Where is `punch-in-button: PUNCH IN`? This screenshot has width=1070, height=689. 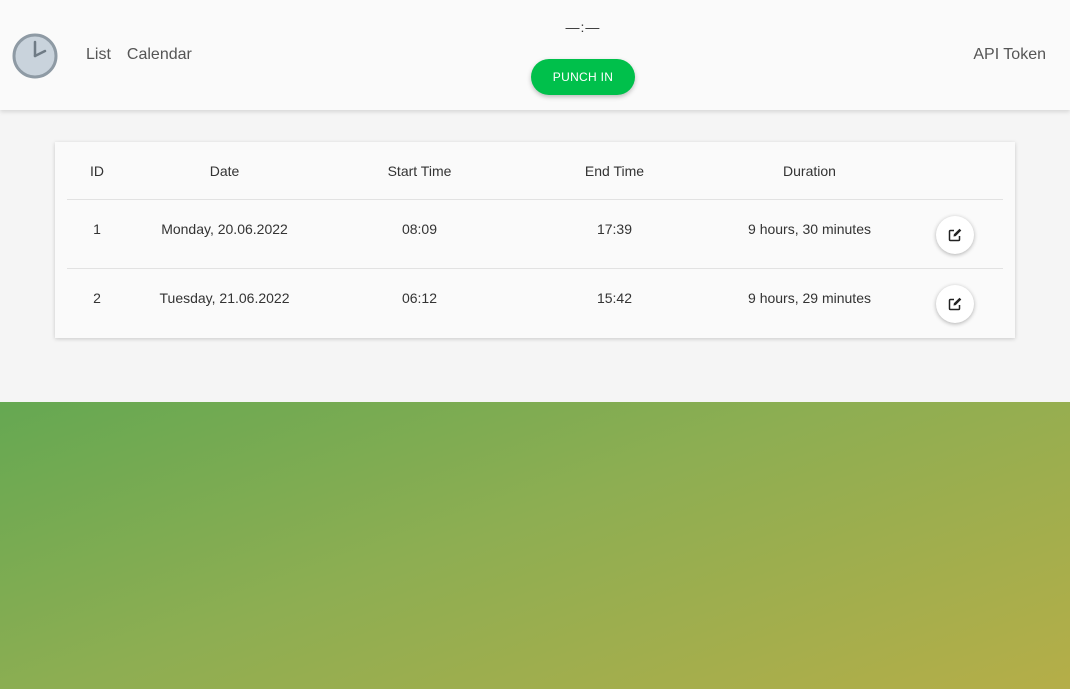 punch-in-button: PUNCH IN is located at coordinates (583, 77).